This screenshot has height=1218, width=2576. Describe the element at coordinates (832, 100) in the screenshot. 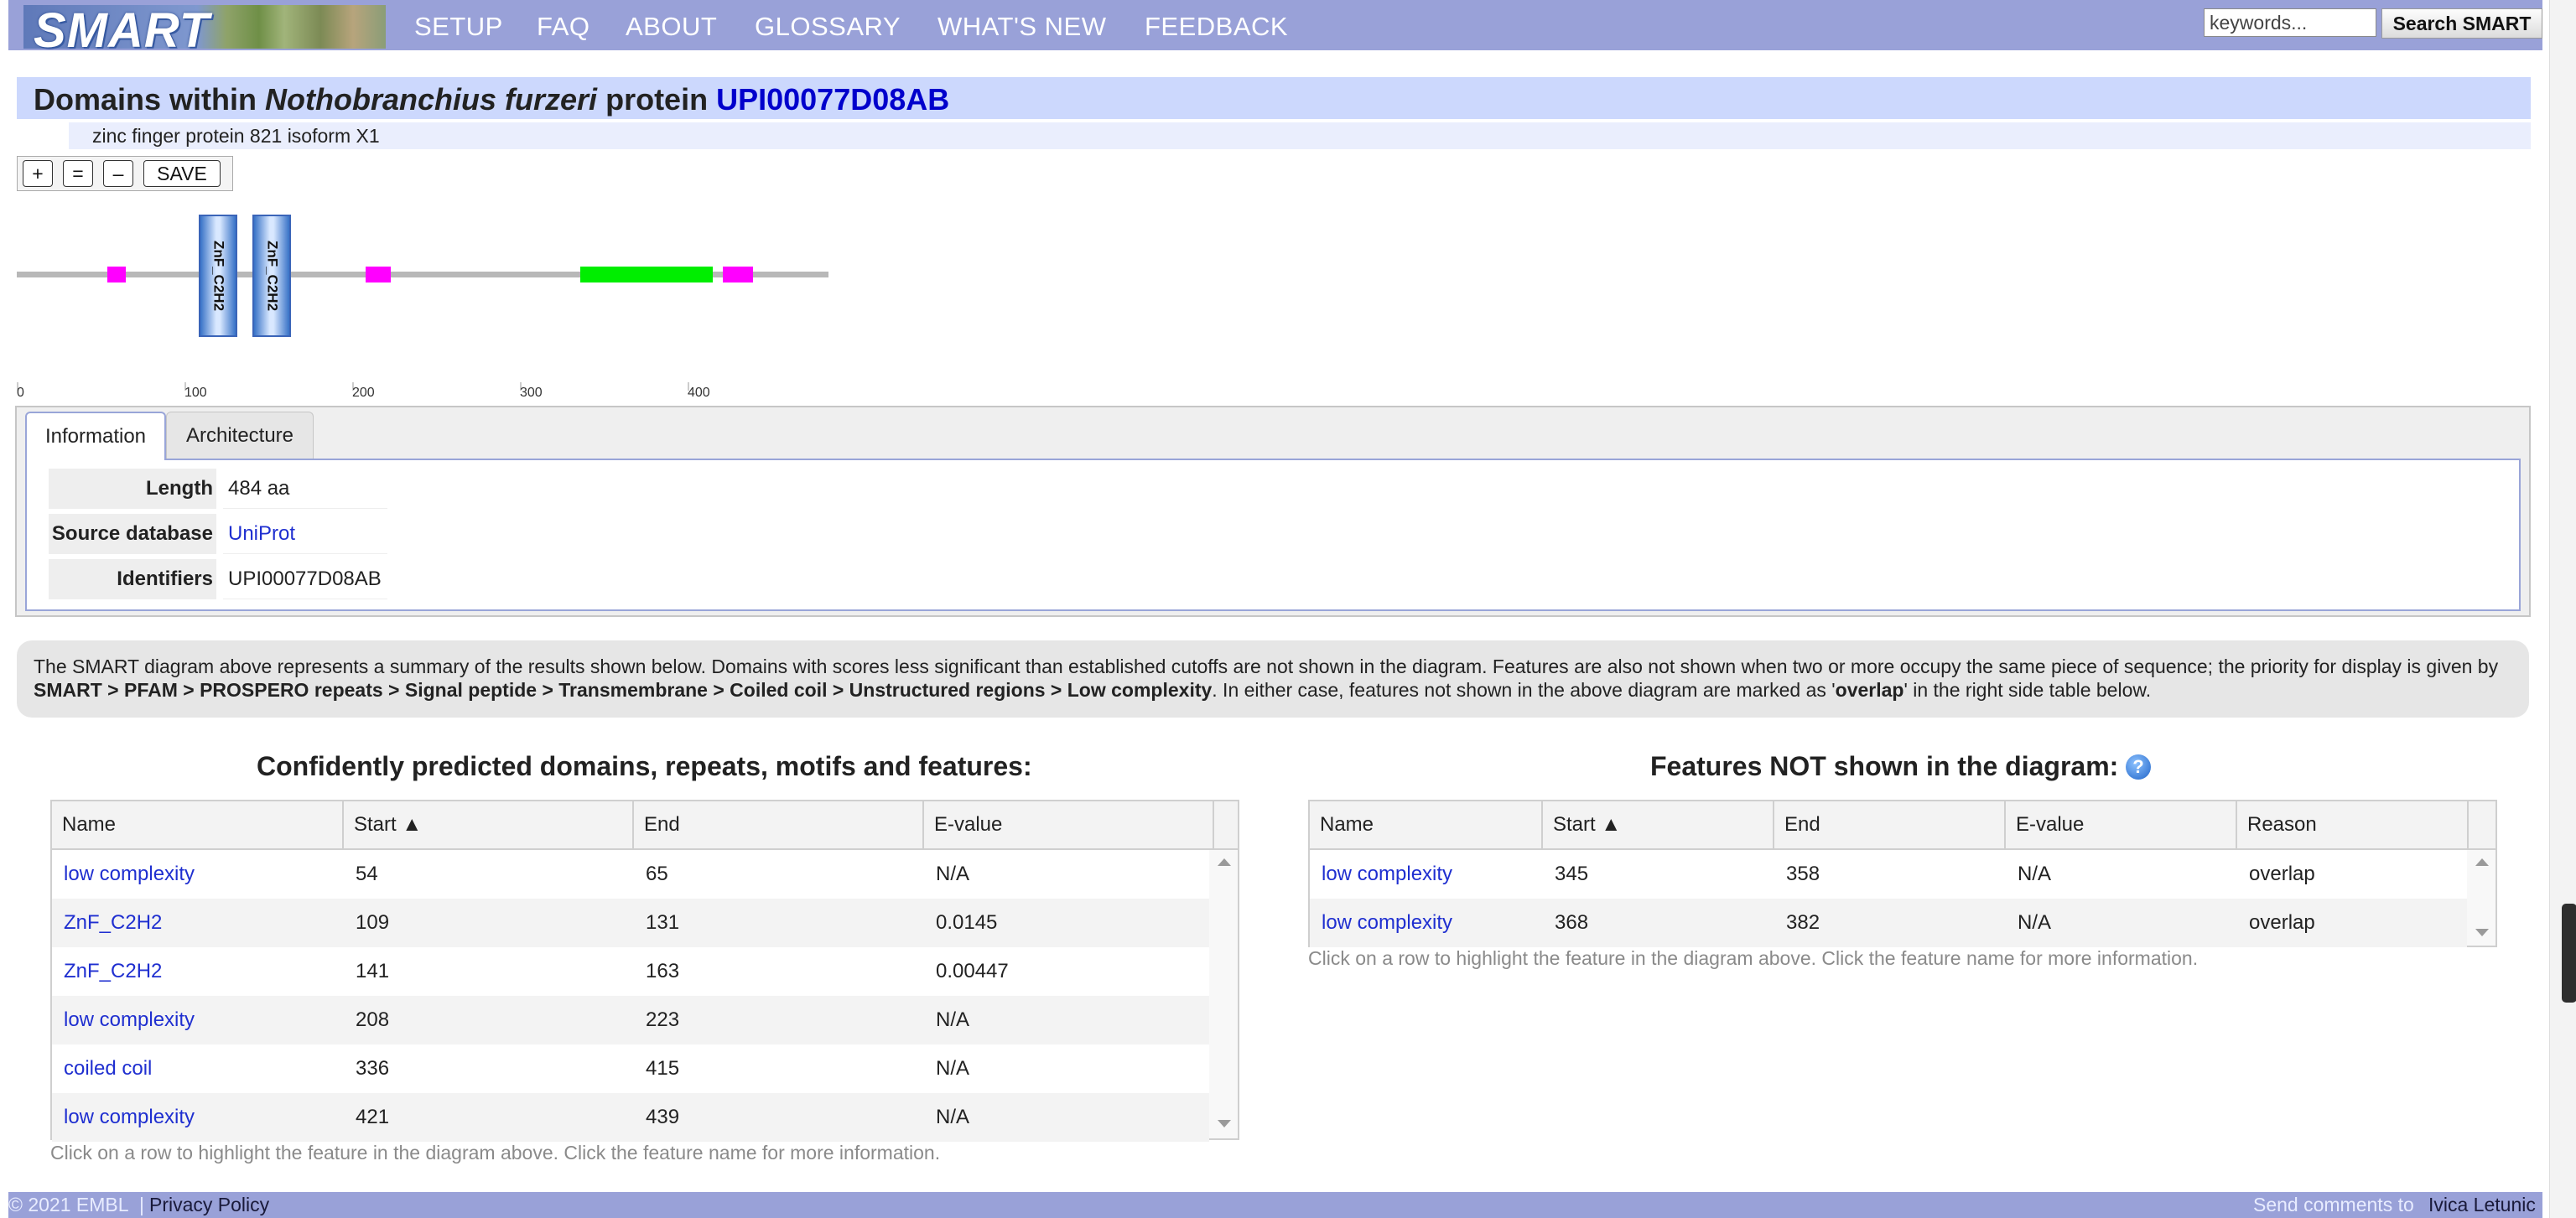

I see `protein-id-link: UPI00077D08AB` at that location.